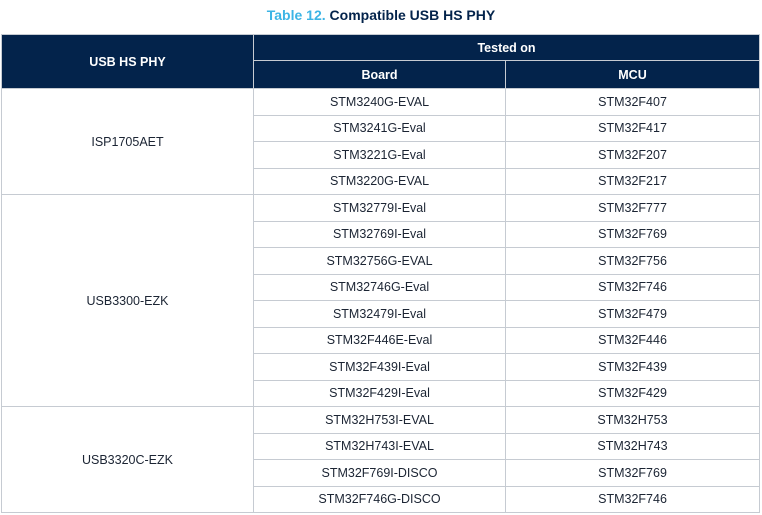 The image size is (762, 515). What do you see at coordinates (379, 128) in the screenshot?
I see `board-cell: STM3241G-Eval` at bounding box center [379, 128].